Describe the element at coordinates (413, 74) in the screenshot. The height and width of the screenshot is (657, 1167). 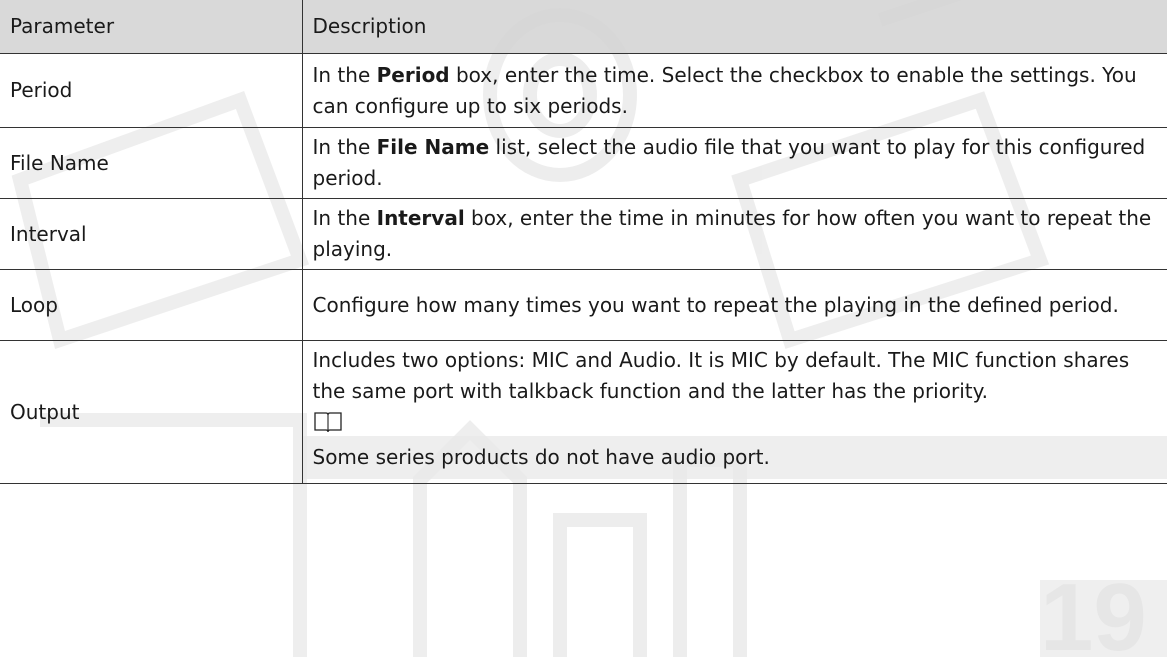
I see `desc-bold-term: Period` at that location.